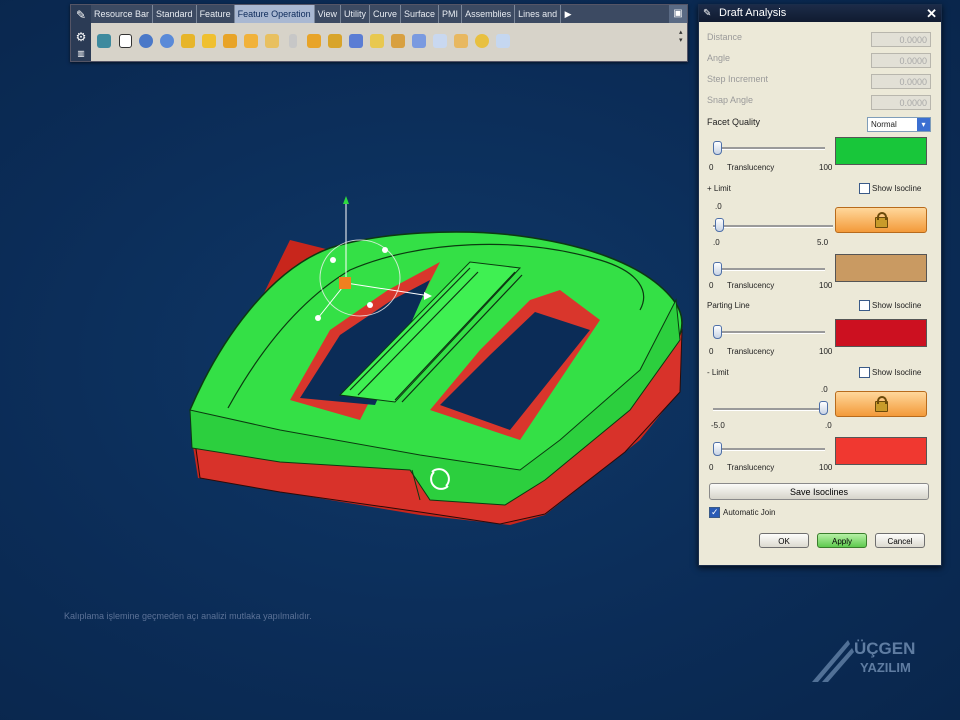  What do you see at coordinates (274, 14) in the screenshot?
I see `tab-feature-operation: Feature Operation` at bounding box center [274, 14].